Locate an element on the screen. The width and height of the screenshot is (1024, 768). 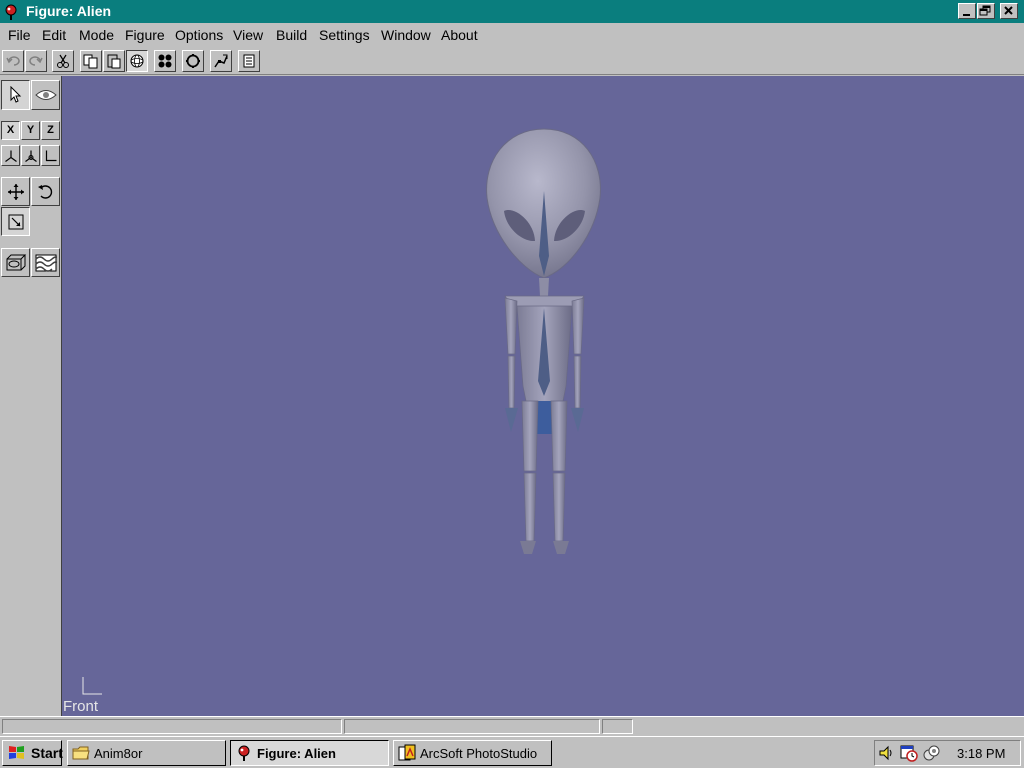
toolbar is located at coordinates (512, 61).